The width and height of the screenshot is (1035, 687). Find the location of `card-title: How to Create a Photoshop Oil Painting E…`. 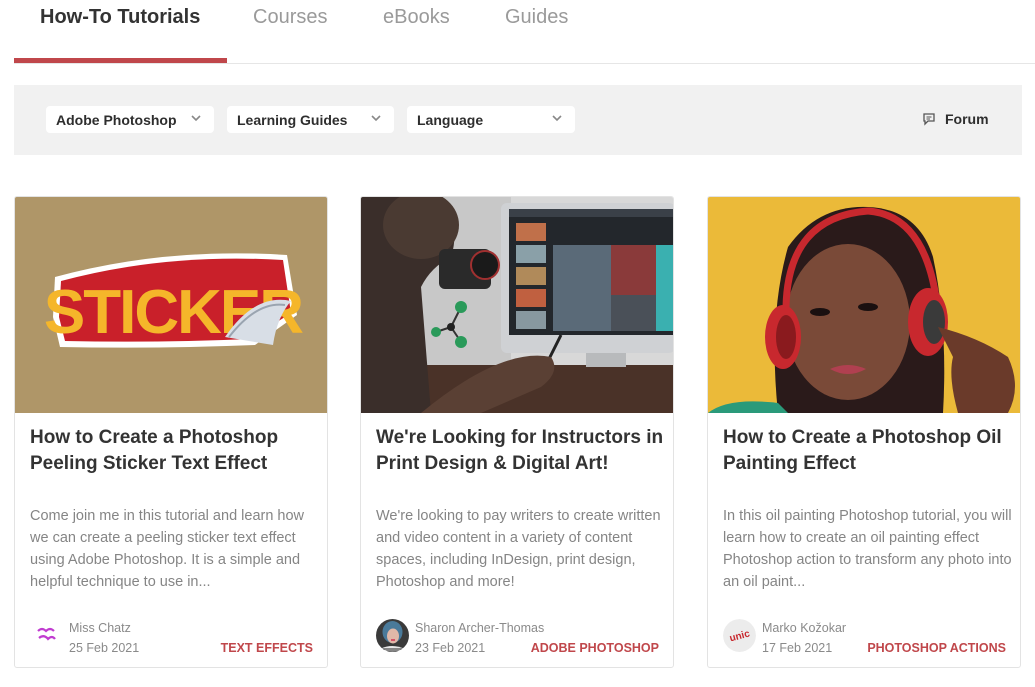

card-title: How to Create a Photoshop Oil Painting E… is located at coordinates (868, 451).